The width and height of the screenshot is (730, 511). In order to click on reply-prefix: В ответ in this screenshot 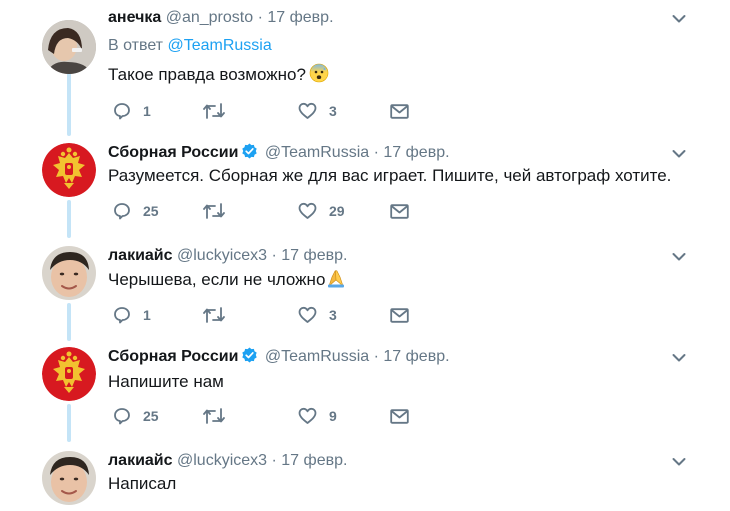, I will do `click(136, 45)`.